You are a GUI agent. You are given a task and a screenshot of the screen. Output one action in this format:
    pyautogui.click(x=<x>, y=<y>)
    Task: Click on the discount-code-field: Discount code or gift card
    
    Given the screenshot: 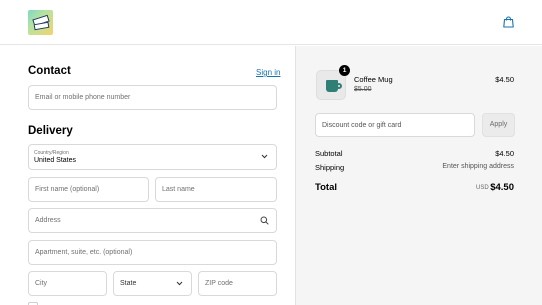 What is the action you would take?
    pyautogui.click(x=395, y=125)
    